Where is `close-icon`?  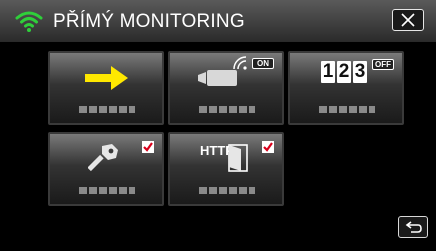
close-icon is located at coordinates (408, 20).